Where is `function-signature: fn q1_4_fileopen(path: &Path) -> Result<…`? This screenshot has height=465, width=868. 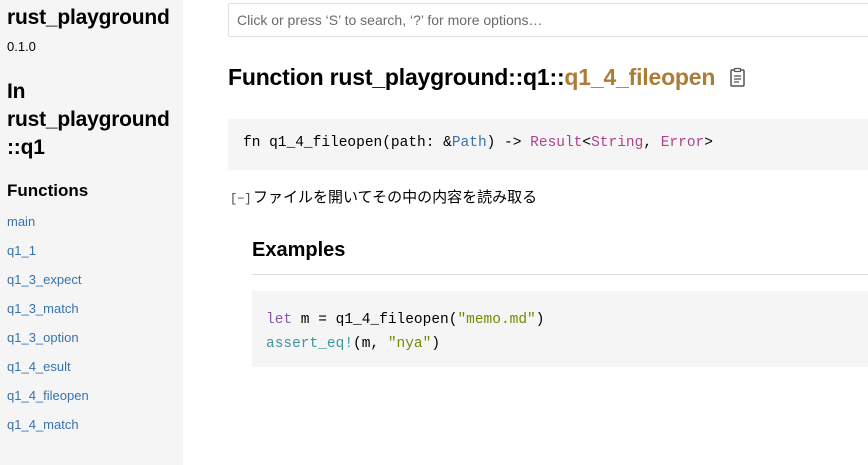 function-signature: fn q1_4_fileopen(path: &Path) -> Result<… is located at coordinates (548, 144).